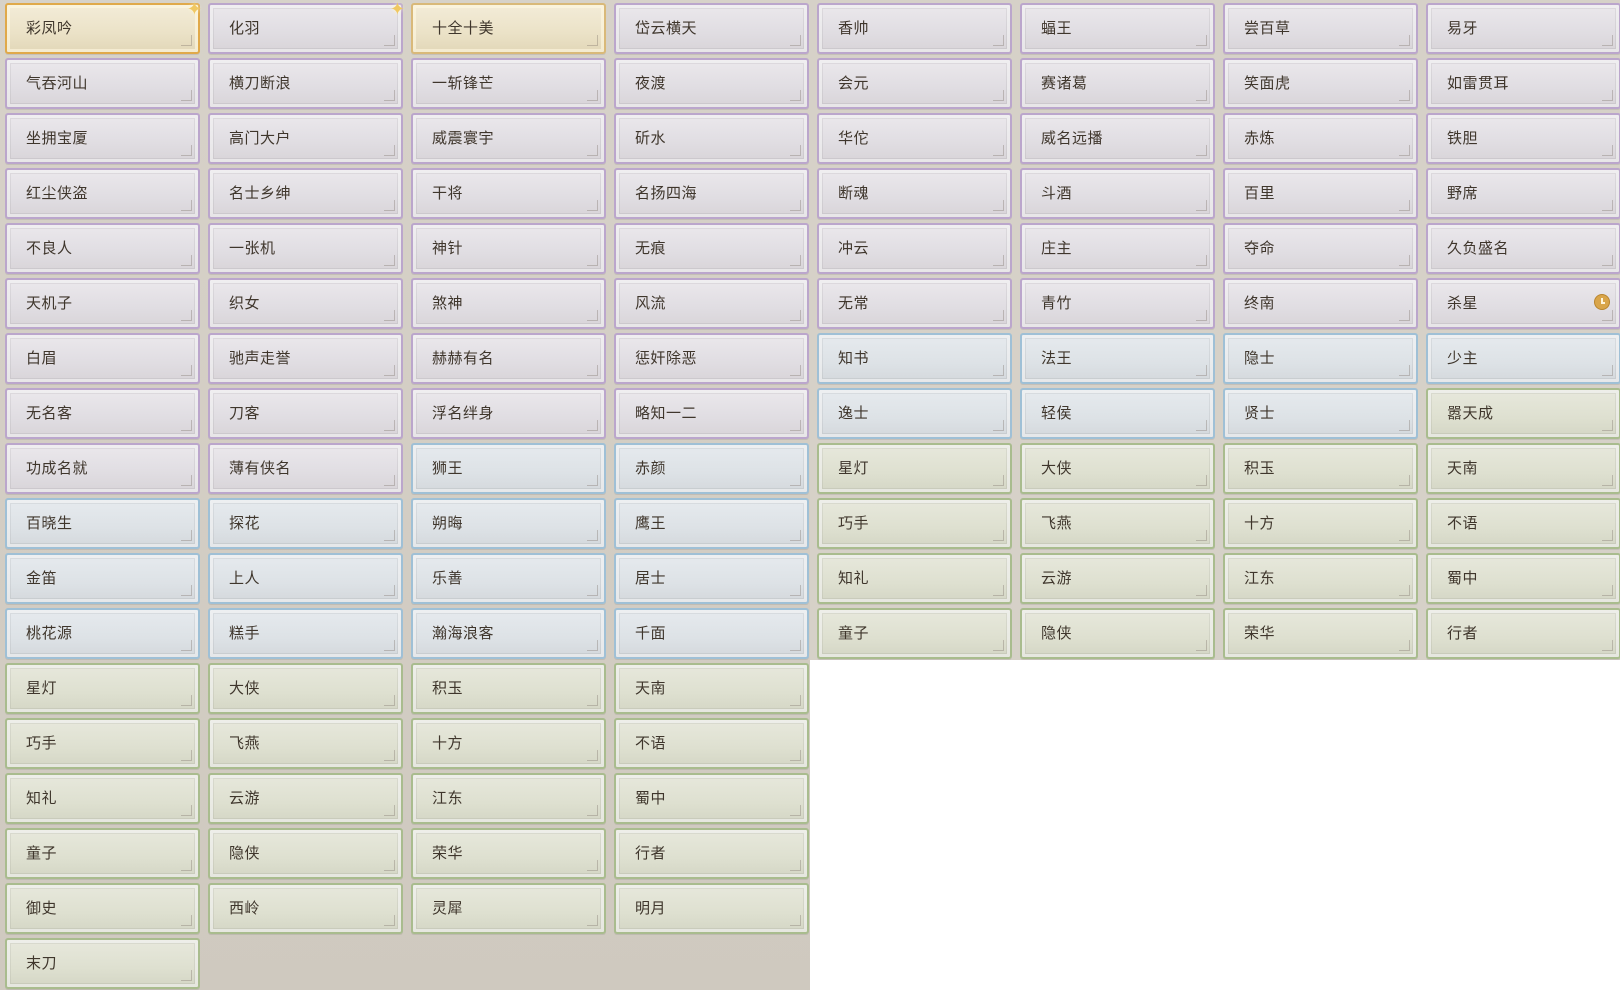 This screenshot has width=1620, height=990. I want to click on title-tile: 斫水, so click(711, 138).